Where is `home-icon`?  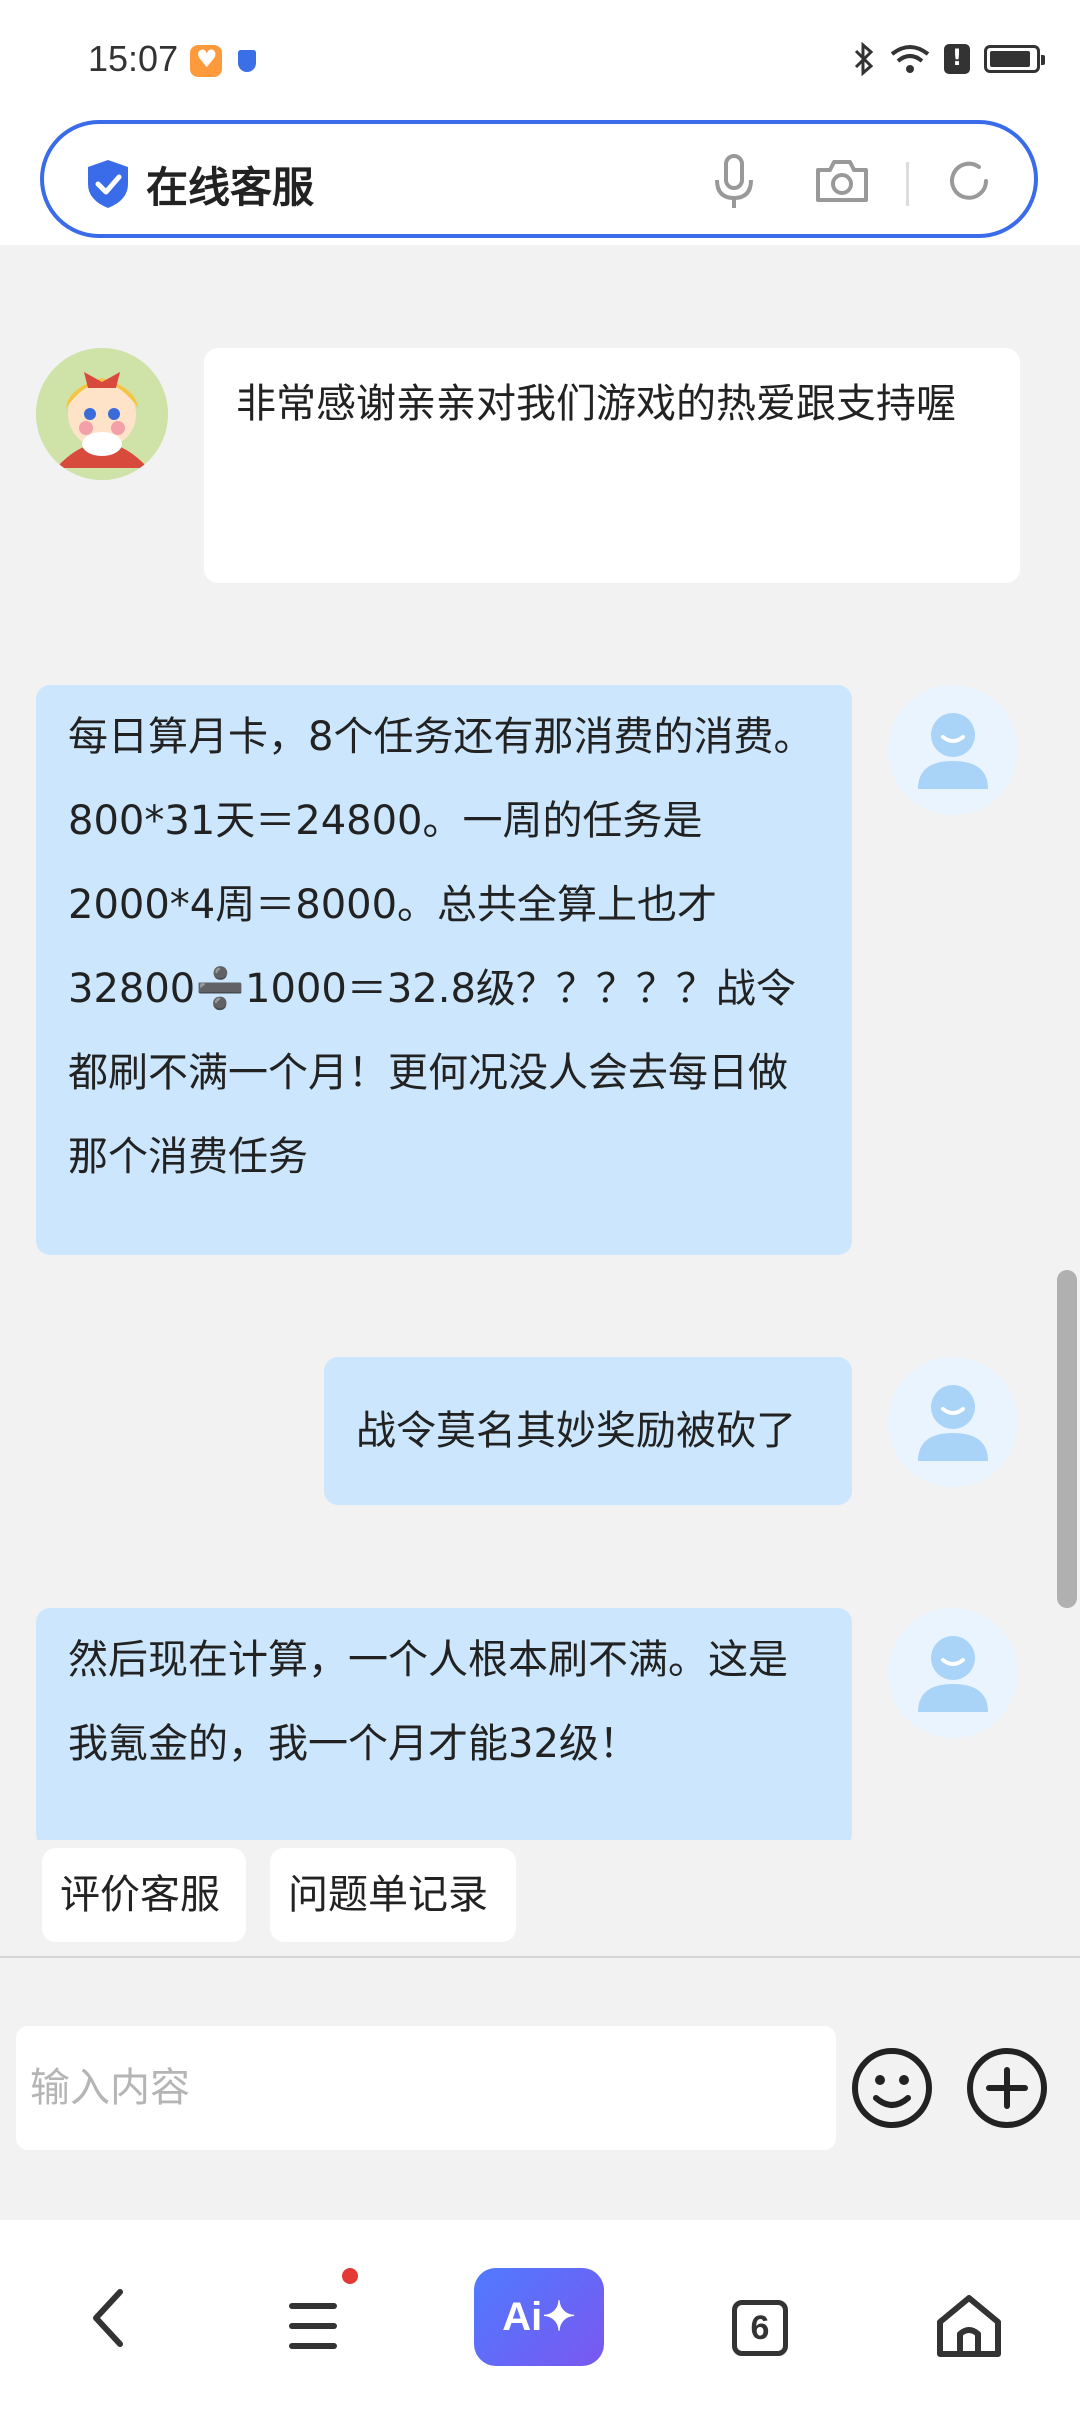
home-icon is located at coordinates (969, 2325).